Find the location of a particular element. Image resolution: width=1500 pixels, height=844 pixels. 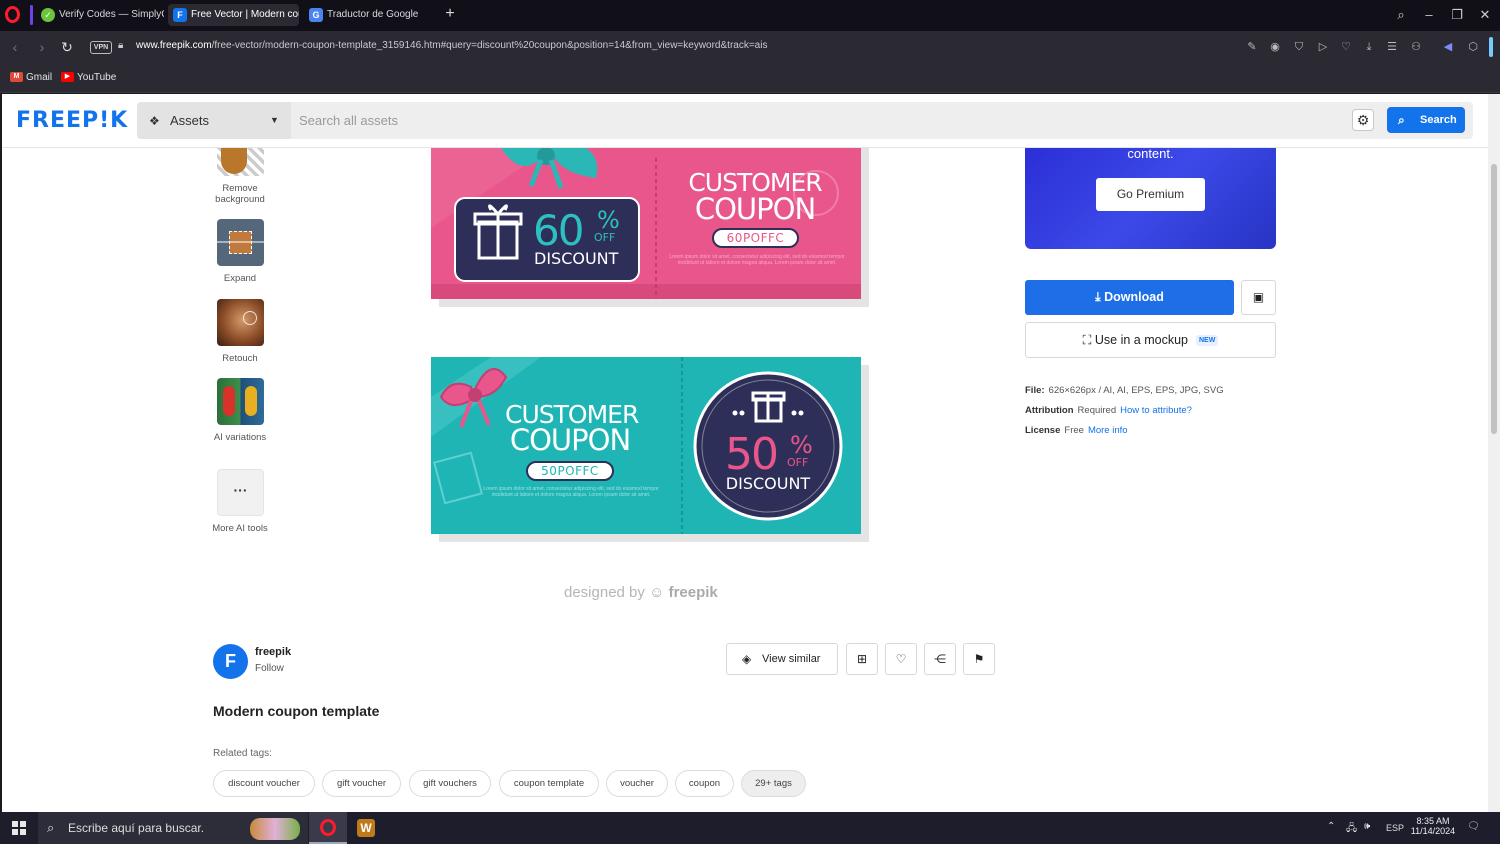

tab-verify-codes: ✓ Verify Codes — SimplyCo is located at coordinates (100, 15).